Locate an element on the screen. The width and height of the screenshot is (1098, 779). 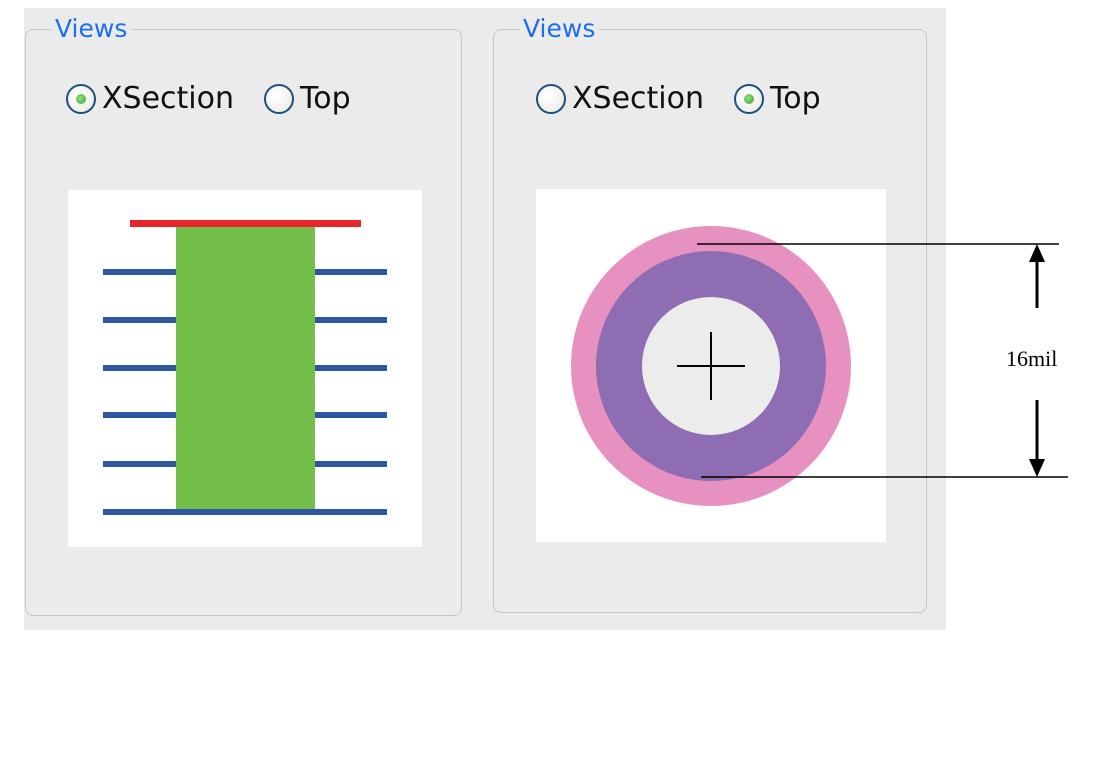
dimension-label: 16mil is located at coordinates (1031, 358).